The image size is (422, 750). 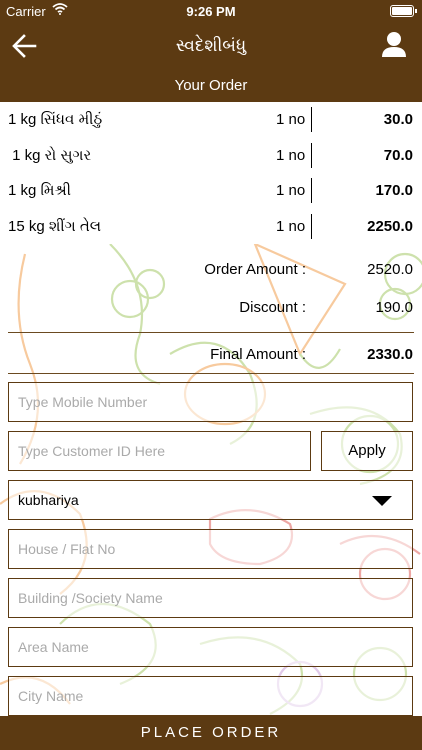 I want to click on page-title: સ્વદેશીબંધુ, so click(x=211, y=45).